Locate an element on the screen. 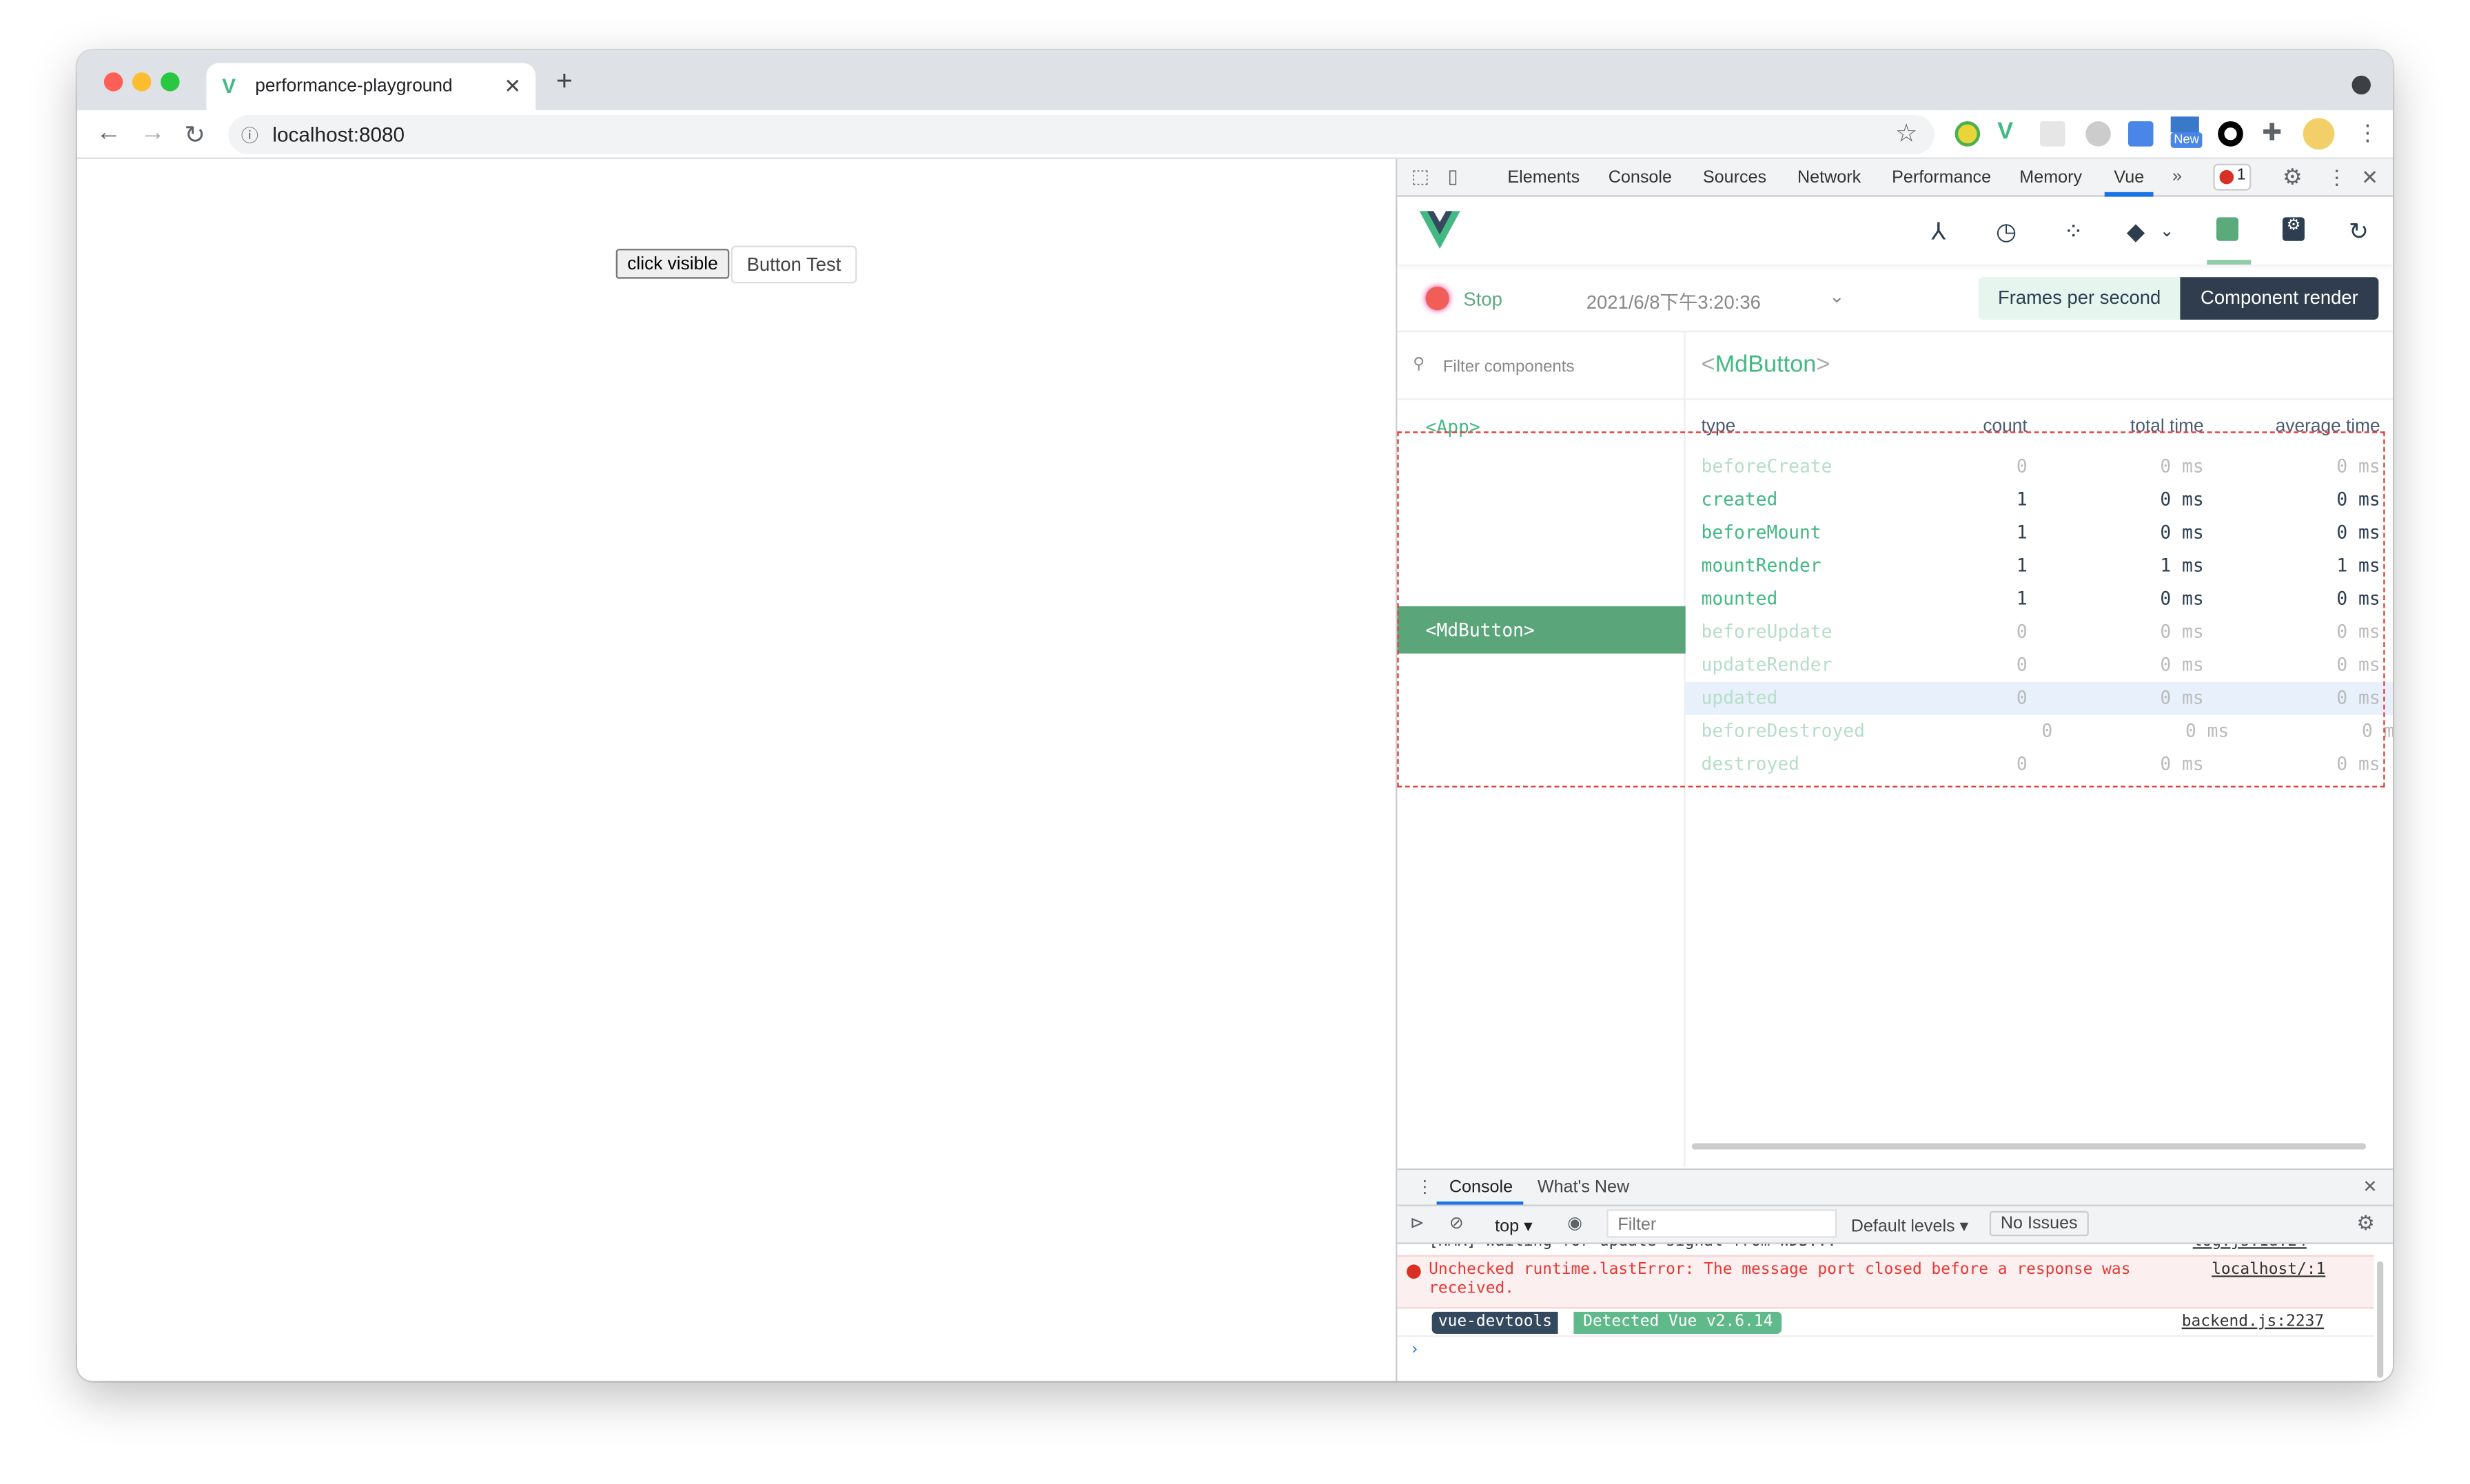 This screenshot has width=2470, height=1484. context-value: top is located at coordinates (1507, 1227).